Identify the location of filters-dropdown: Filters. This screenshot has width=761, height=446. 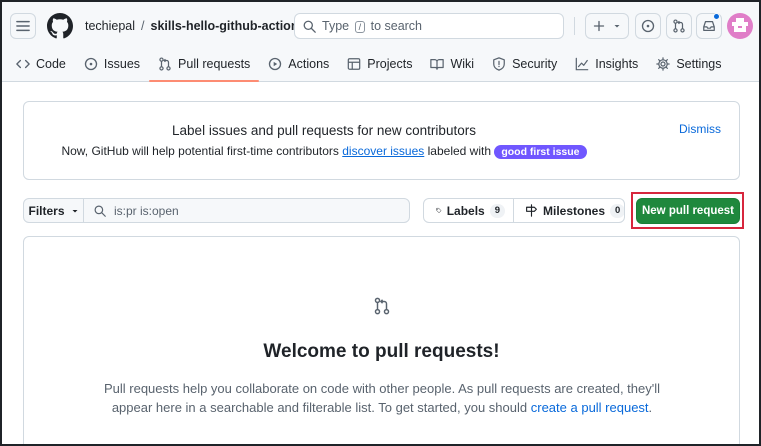
(54, 210).